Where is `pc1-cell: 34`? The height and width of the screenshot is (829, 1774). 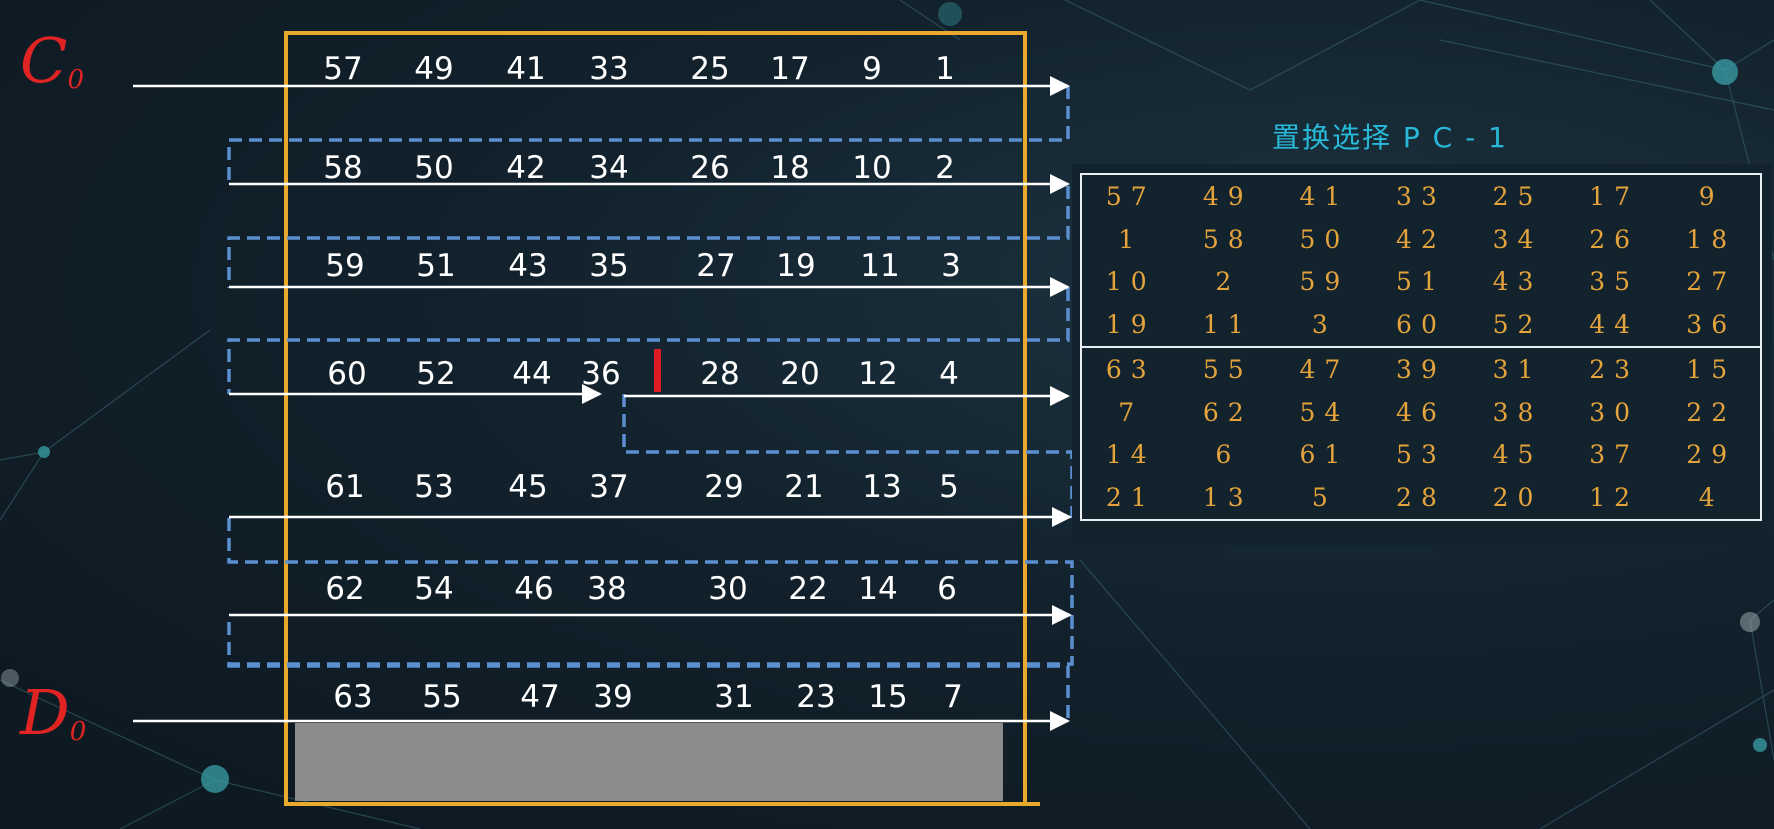
pc1-cell: 34 is located at coordinates (1517, 239).